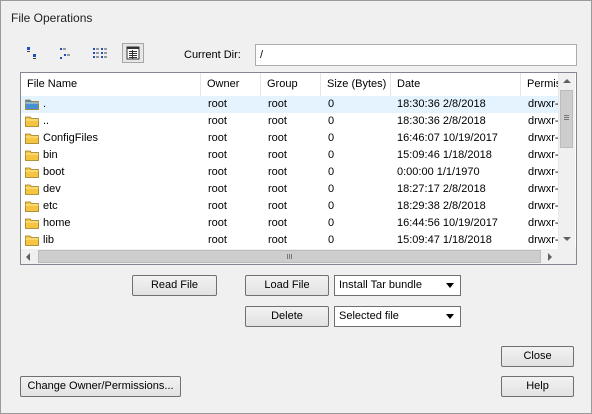  Describe the element at coordinates (537, 356) in the screenshot. I see `close-button: Close` at that location.